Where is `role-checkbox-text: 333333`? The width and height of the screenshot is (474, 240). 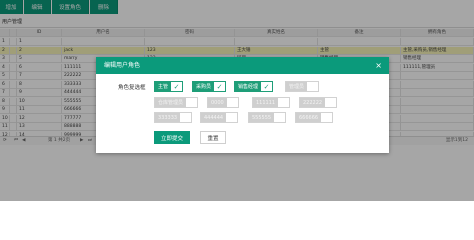 role-checkbox-text: 333333 is located at coordinates (168, 117).